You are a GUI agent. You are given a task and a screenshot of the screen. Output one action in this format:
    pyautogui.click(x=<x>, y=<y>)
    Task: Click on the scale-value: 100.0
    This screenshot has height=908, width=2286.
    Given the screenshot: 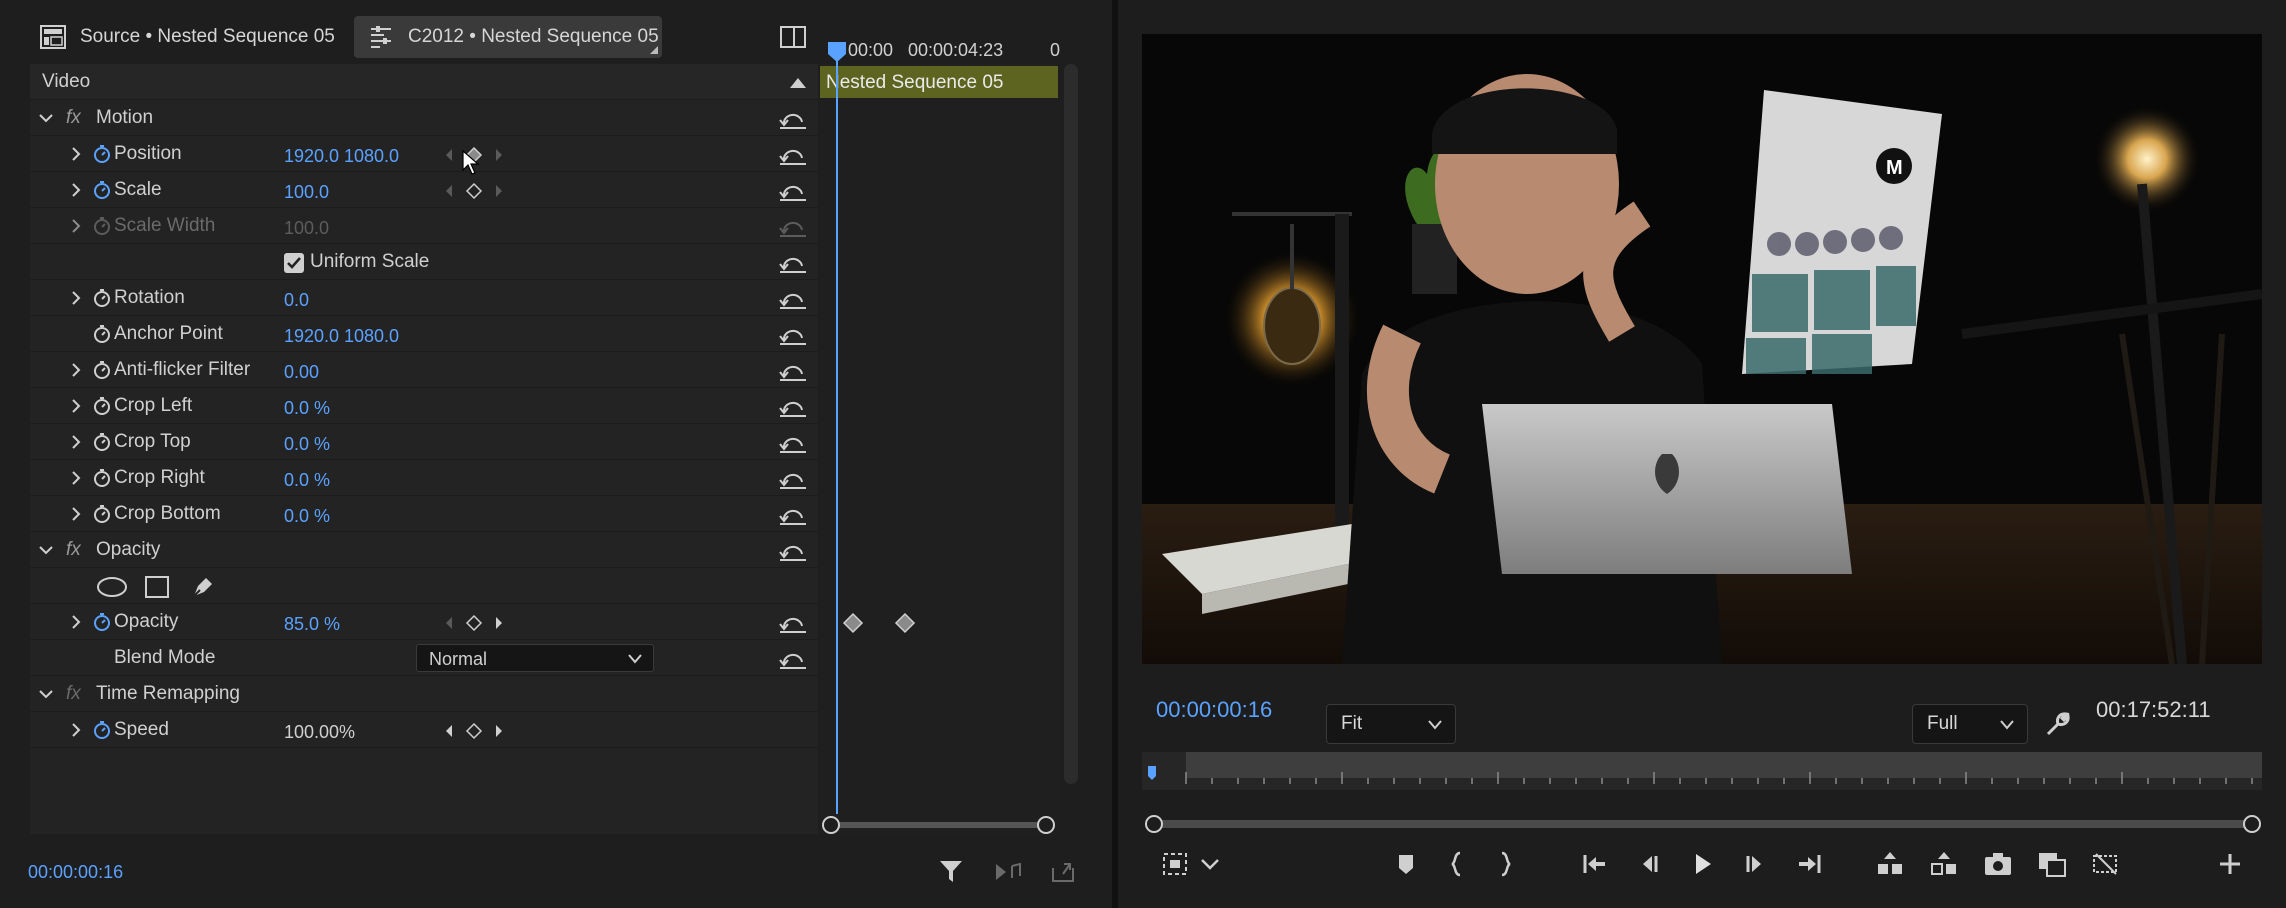 What is the action you would take?
    pyautogui.click(x=306, y=192)
    